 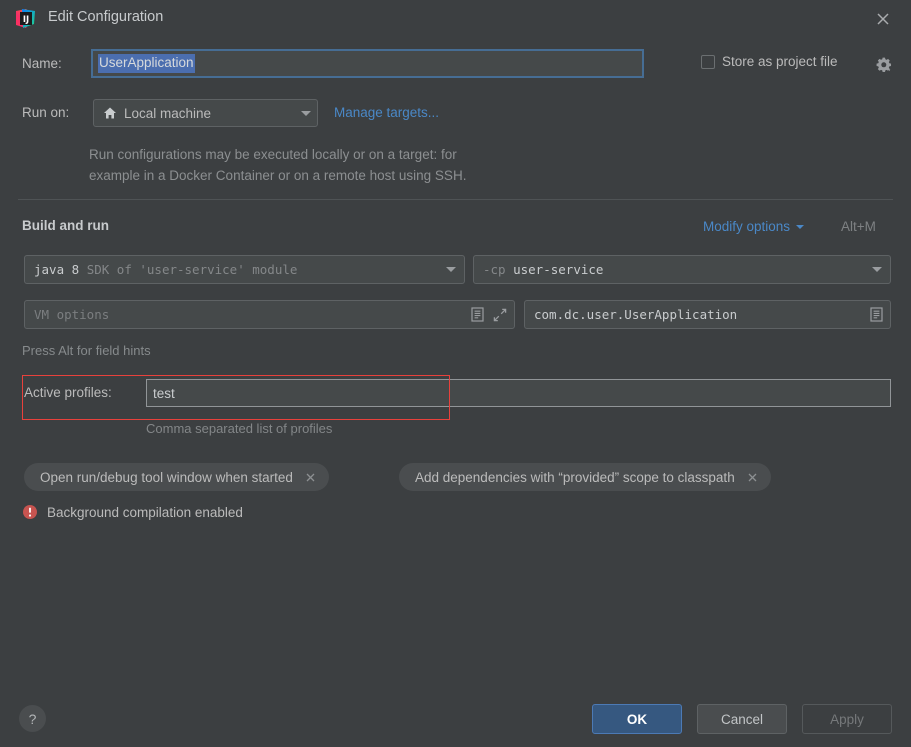 I want to click on gear-icon, so click(x=884, y=65).